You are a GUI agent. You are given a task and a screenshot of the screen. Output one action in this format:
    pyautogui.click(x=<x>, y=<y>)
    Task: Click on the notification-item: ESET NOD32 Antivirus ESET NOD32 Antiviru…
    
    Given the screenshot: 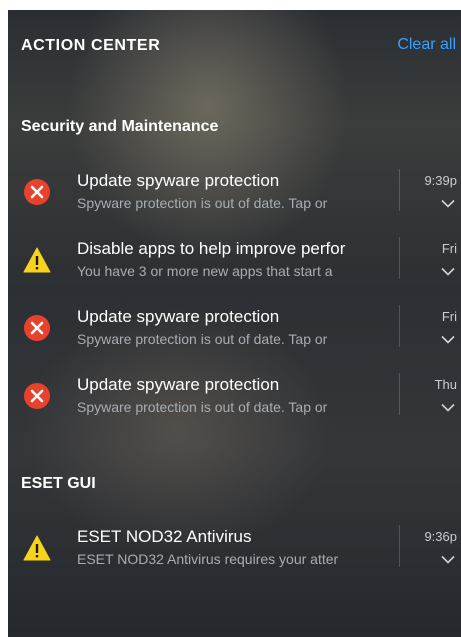 What is the action you would take?
    pyautogui.click(x=234, y=548)
    